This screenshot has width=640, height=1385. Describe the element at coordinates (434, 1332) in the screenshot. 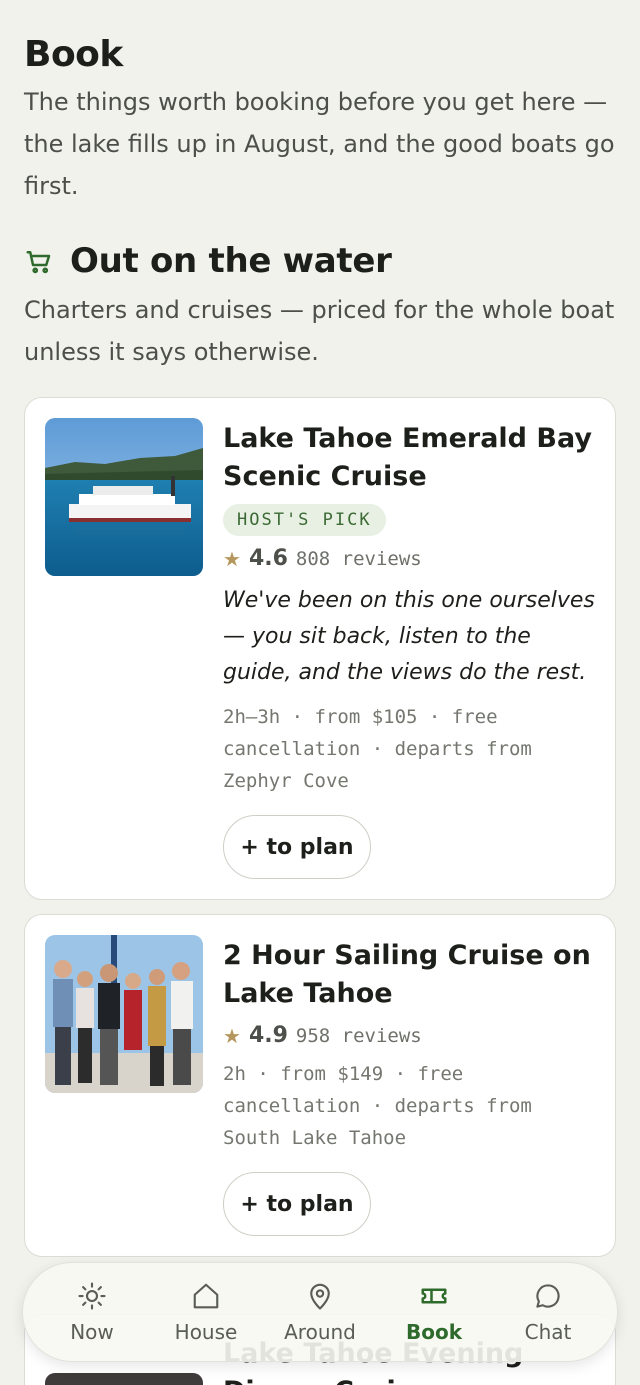

I see `nav-label: Book` at that location.